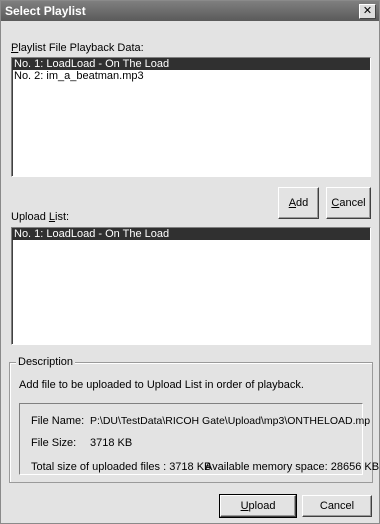  Describe the element at coordinates (54, 443) in the screenshot. I see `file-size-label: File Size:` at that location.